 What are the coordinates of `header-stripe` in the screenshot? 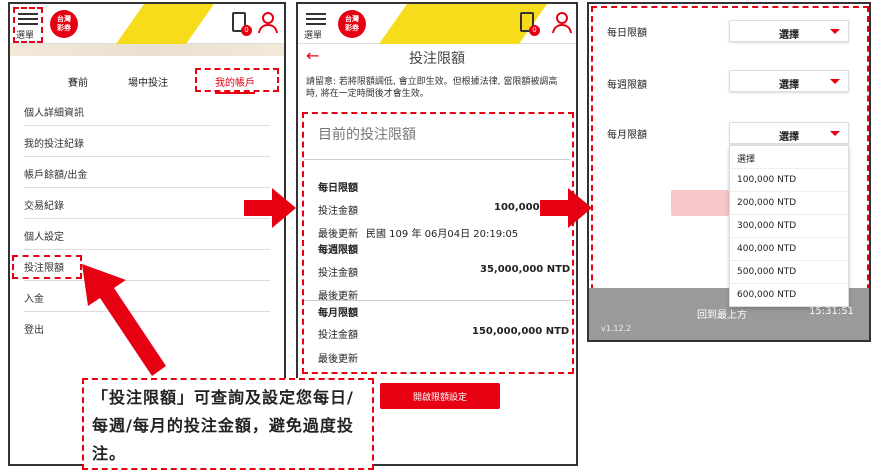 It's located at (165, 24).